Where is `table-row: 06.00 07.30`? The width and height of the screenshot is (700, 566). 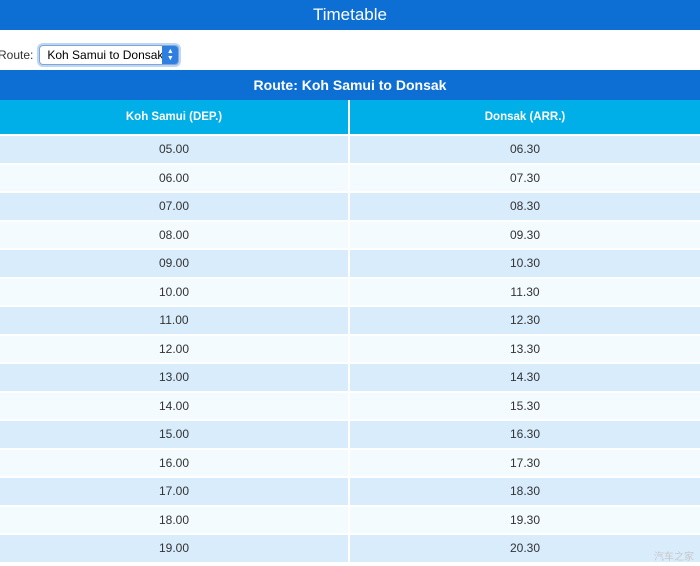
table-row: 06.00 07.30 is located at coordinates (350, 177).